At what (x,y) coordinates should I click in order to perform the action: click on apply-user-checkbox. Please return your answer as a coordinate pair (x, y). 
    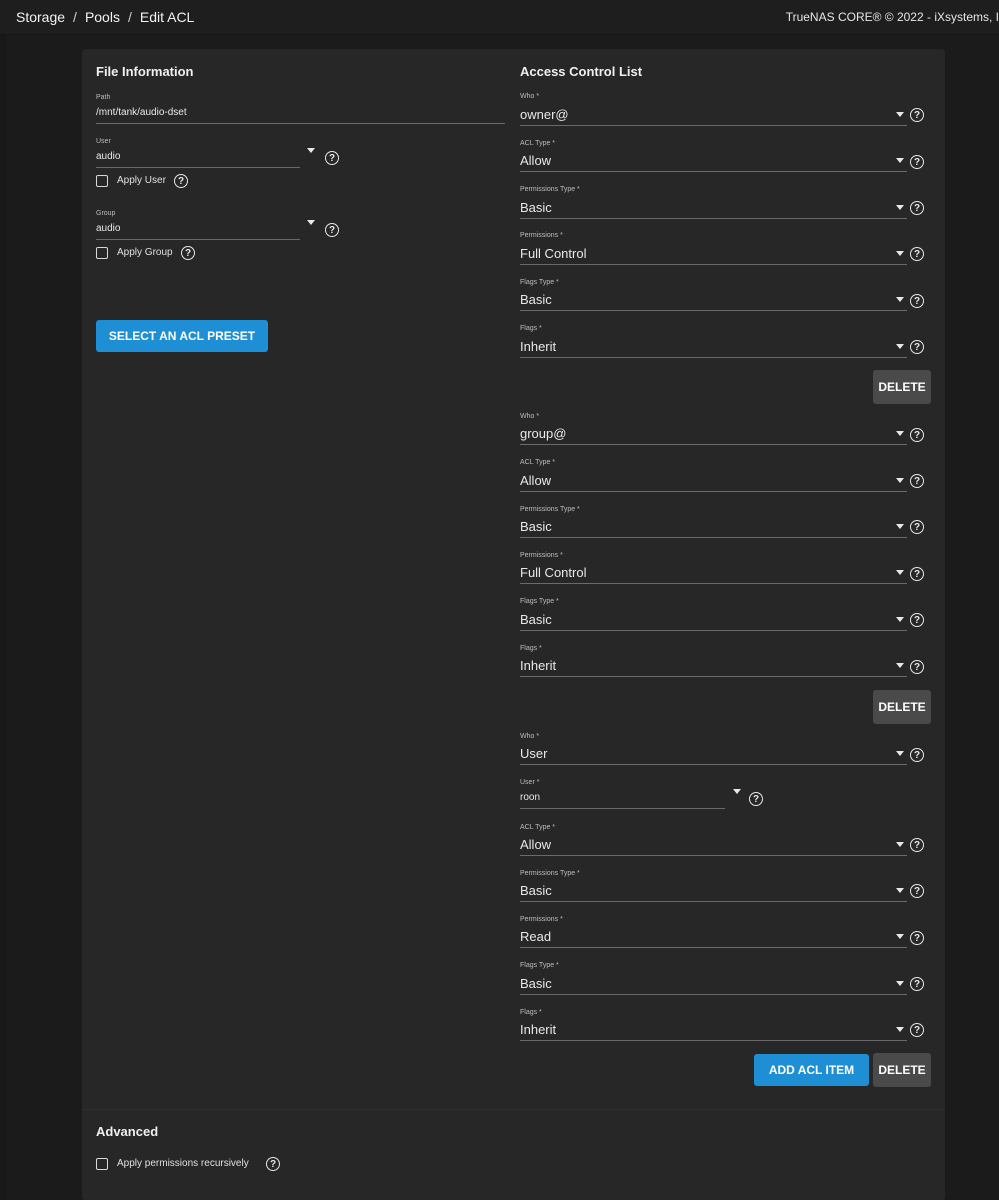
    Looking at the image, I should click on (102, 181).